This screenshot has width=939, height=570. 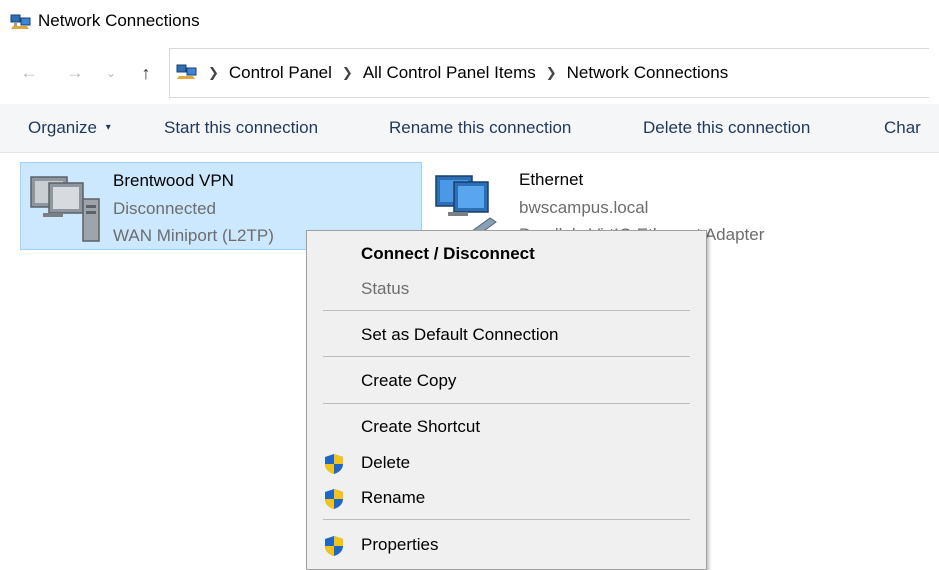 I want to click on menu-item-label: Rename, so click(x=393, y=497).